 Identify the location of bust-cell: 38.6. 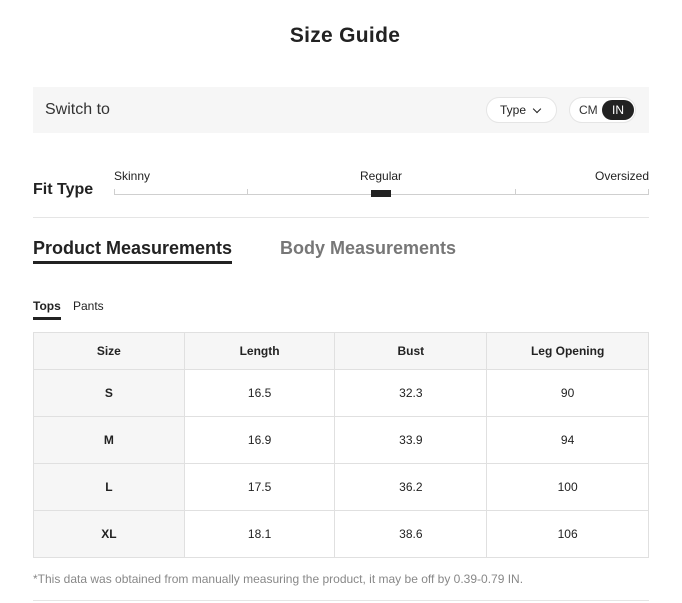
(411, 534).